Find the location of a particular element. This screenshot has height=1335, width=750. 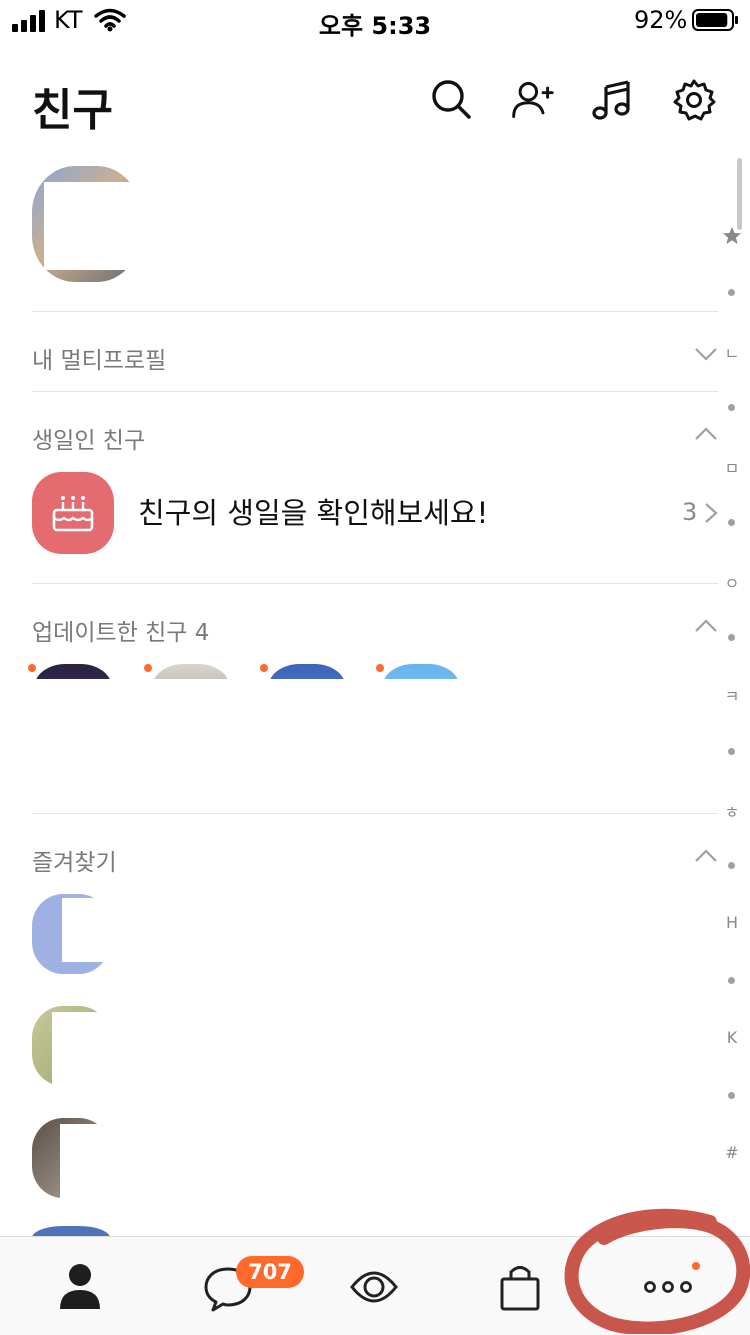

index-letter: K is located at coordinates (732, 1037).